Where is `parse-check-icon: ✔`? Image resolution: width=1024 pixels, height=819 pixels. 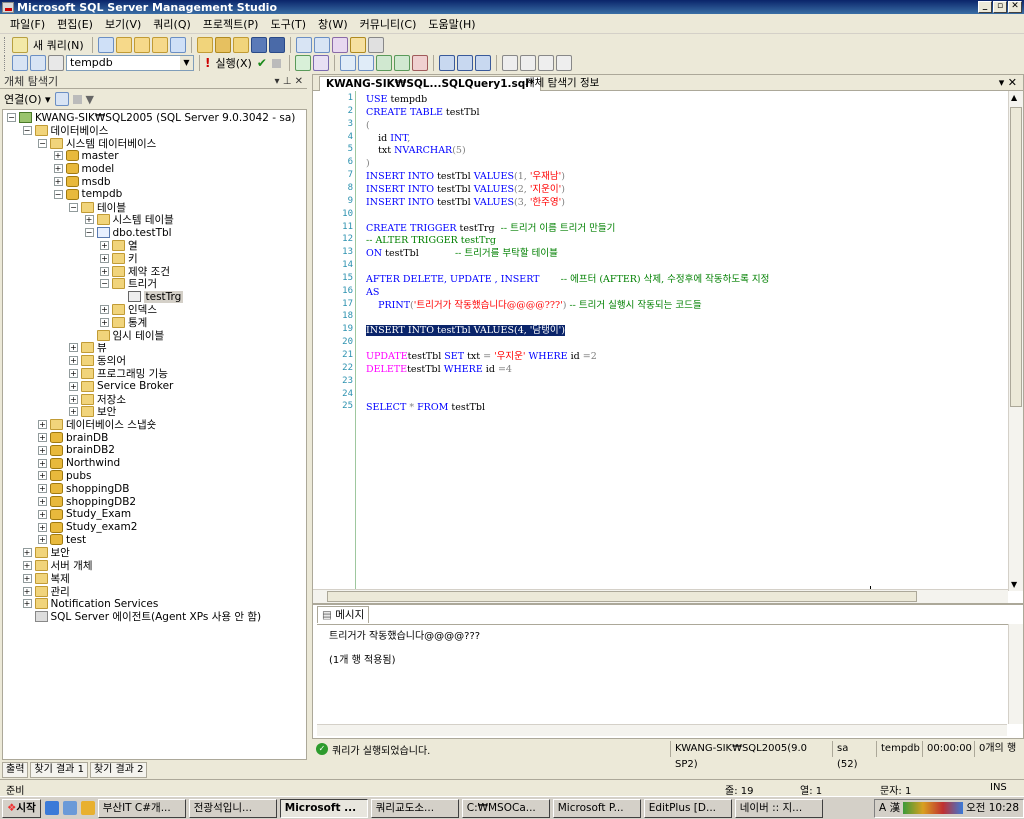
parse-check-icon: ✔ is located at coordinates (262, 63).